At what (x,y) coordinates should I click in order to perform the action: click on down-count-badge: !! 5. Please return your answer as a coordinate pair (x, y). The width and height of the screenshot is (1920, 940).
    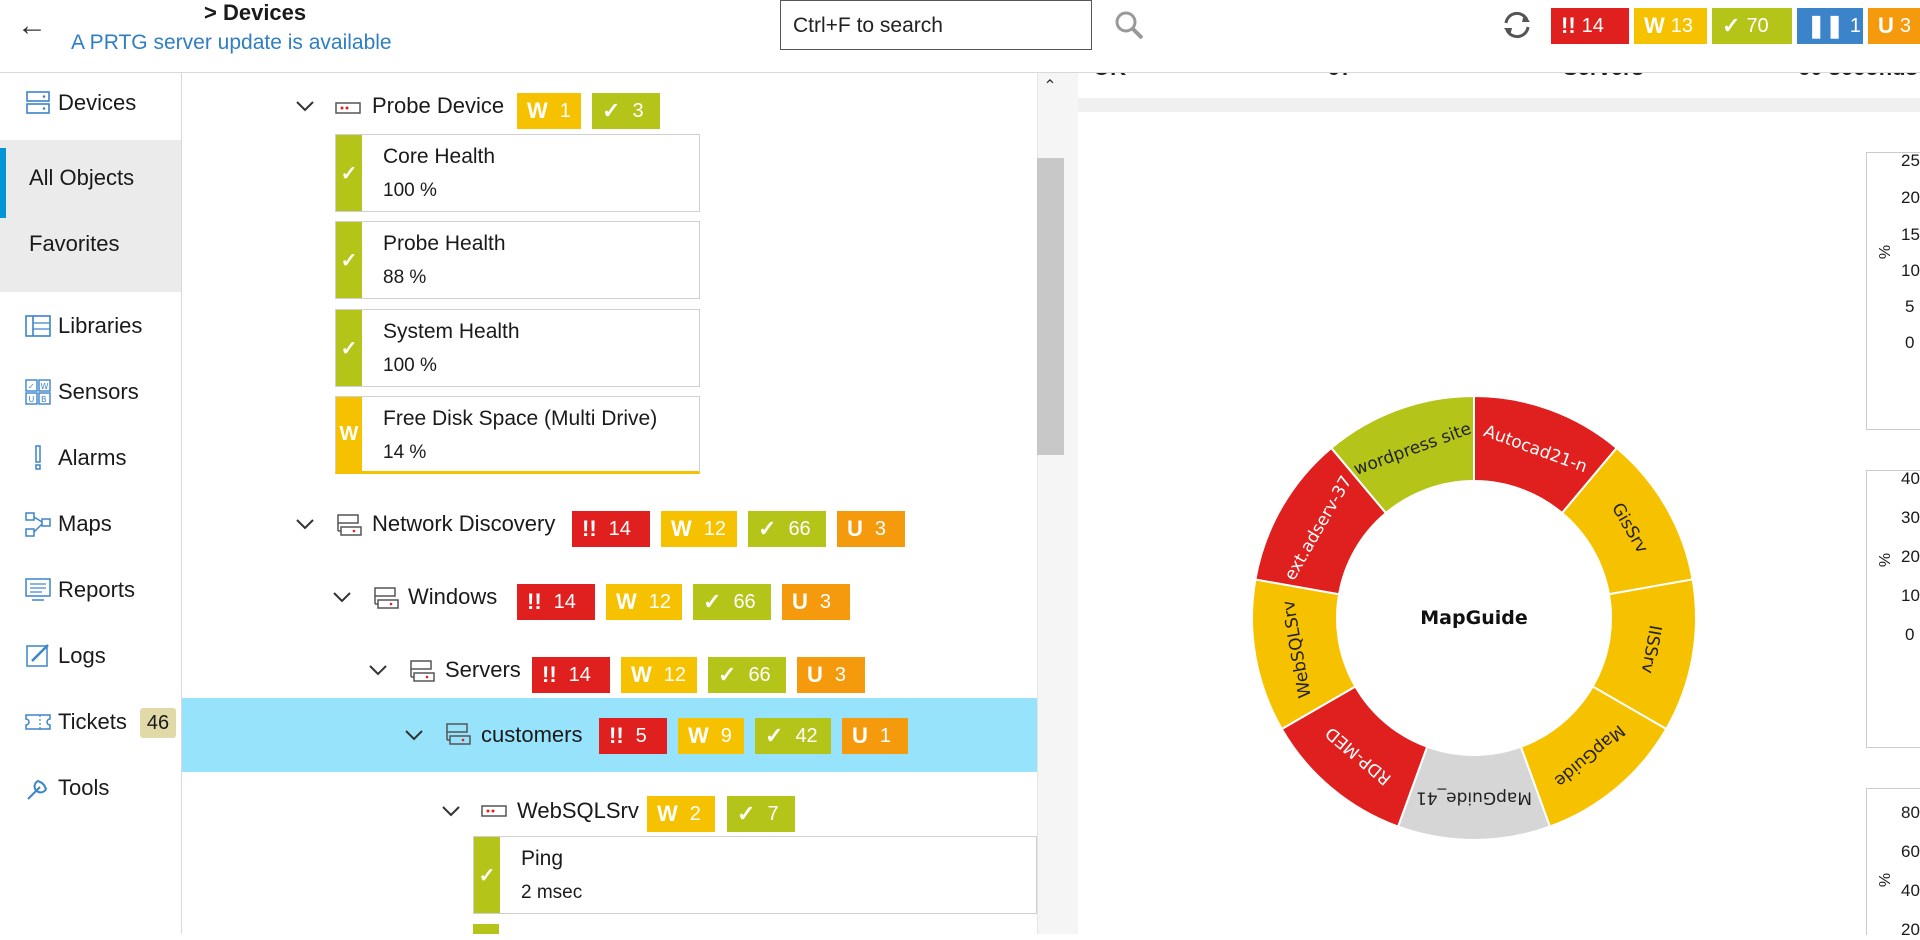
    Looking at the image, I should click on (633, 736).